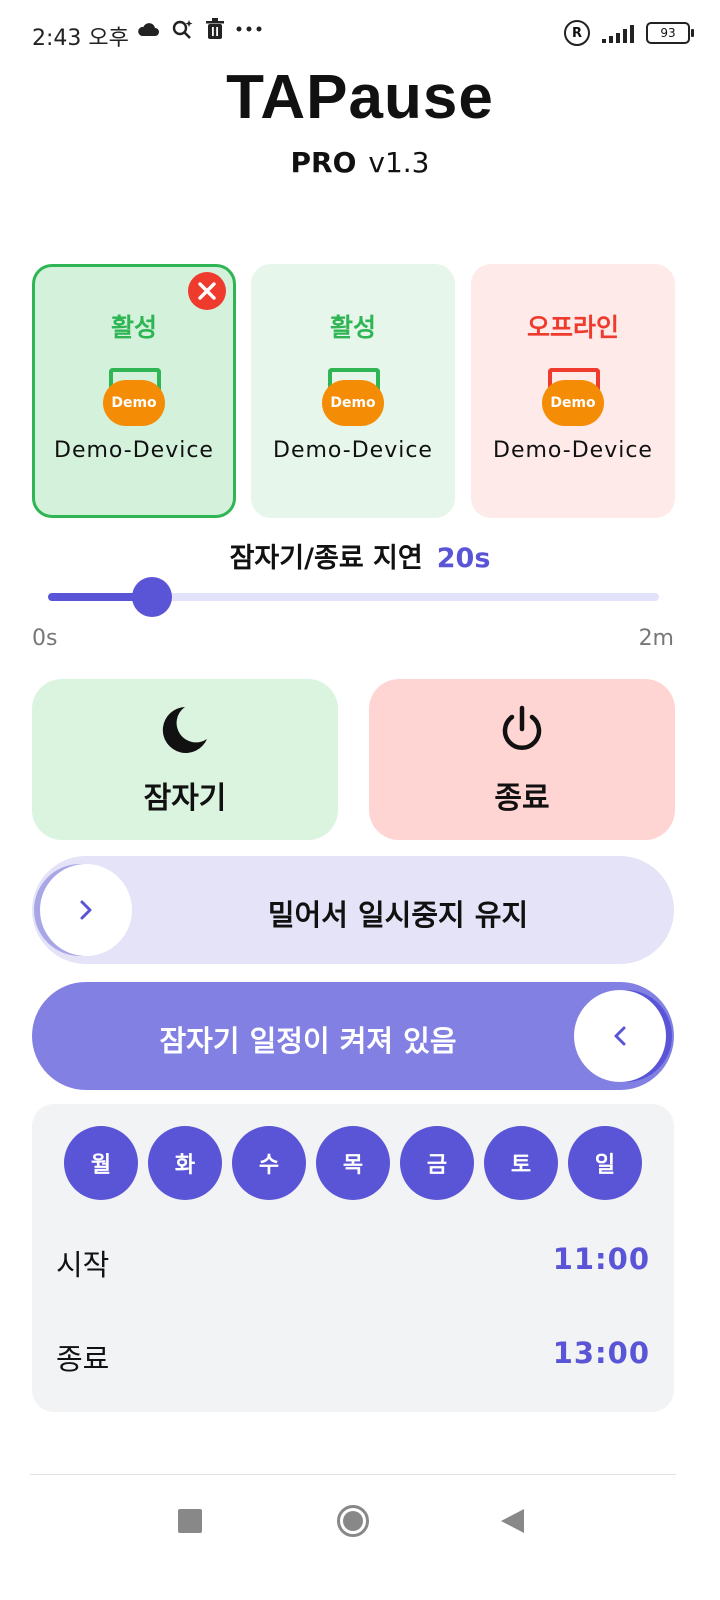 The image size is (720, 1600). I want to click on app-title: TAPause, so click(360, 97).